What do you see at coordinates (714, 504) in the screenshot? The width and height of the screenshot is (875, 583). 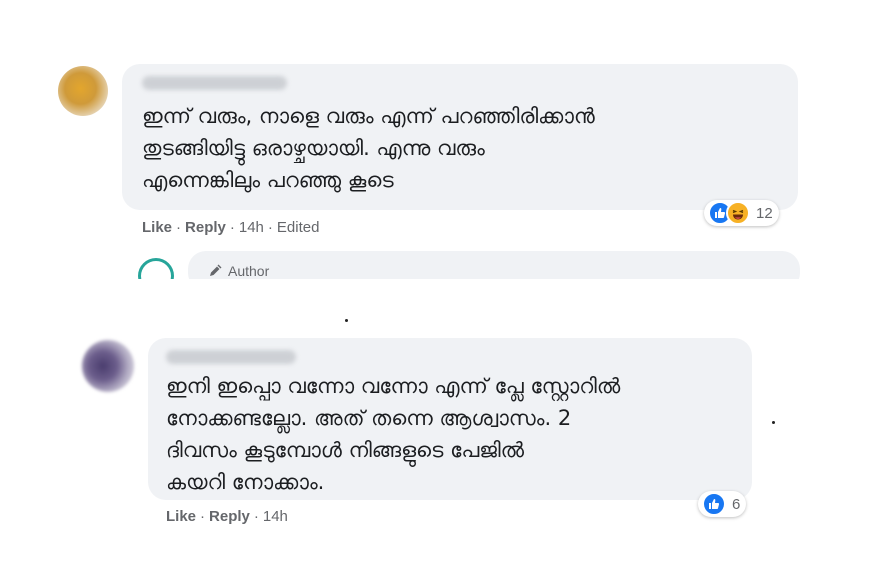 I see `like-icon` at bounding box center [714, 504].